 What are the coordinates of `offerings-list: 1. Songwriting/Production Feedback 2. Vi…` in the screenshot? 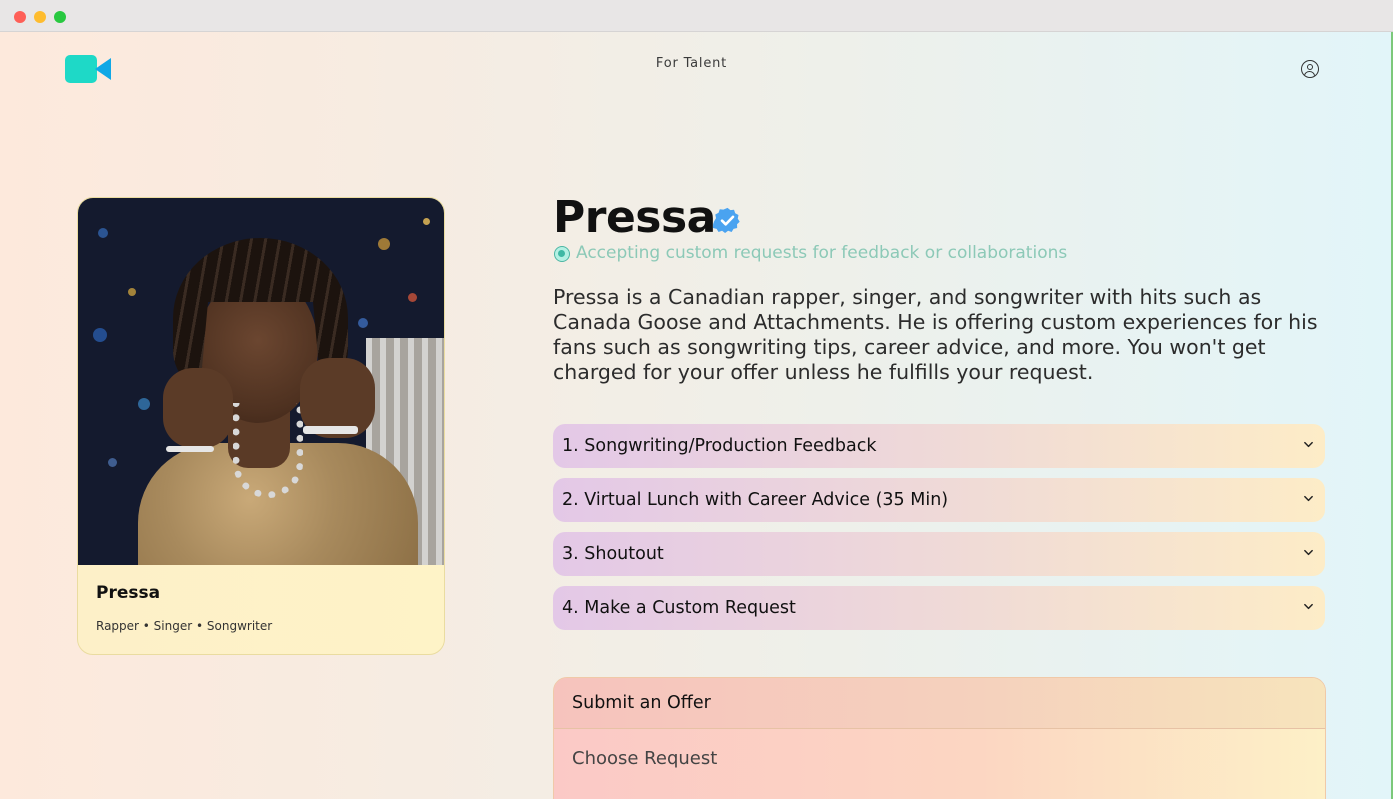 It's located at (939, 532).